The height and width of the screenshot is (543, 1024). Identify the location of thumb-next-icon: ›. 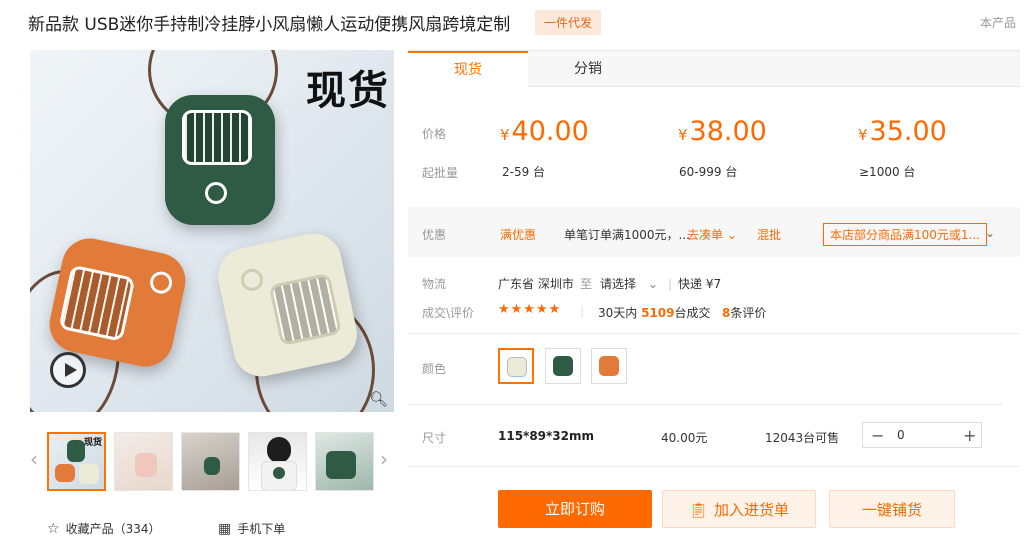
(384, 459).